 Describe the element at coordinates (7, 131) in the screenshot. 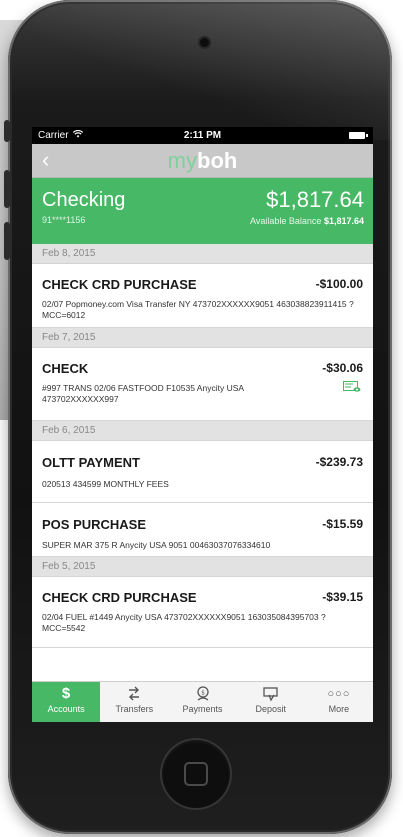

I see `mute-switch` at that location.